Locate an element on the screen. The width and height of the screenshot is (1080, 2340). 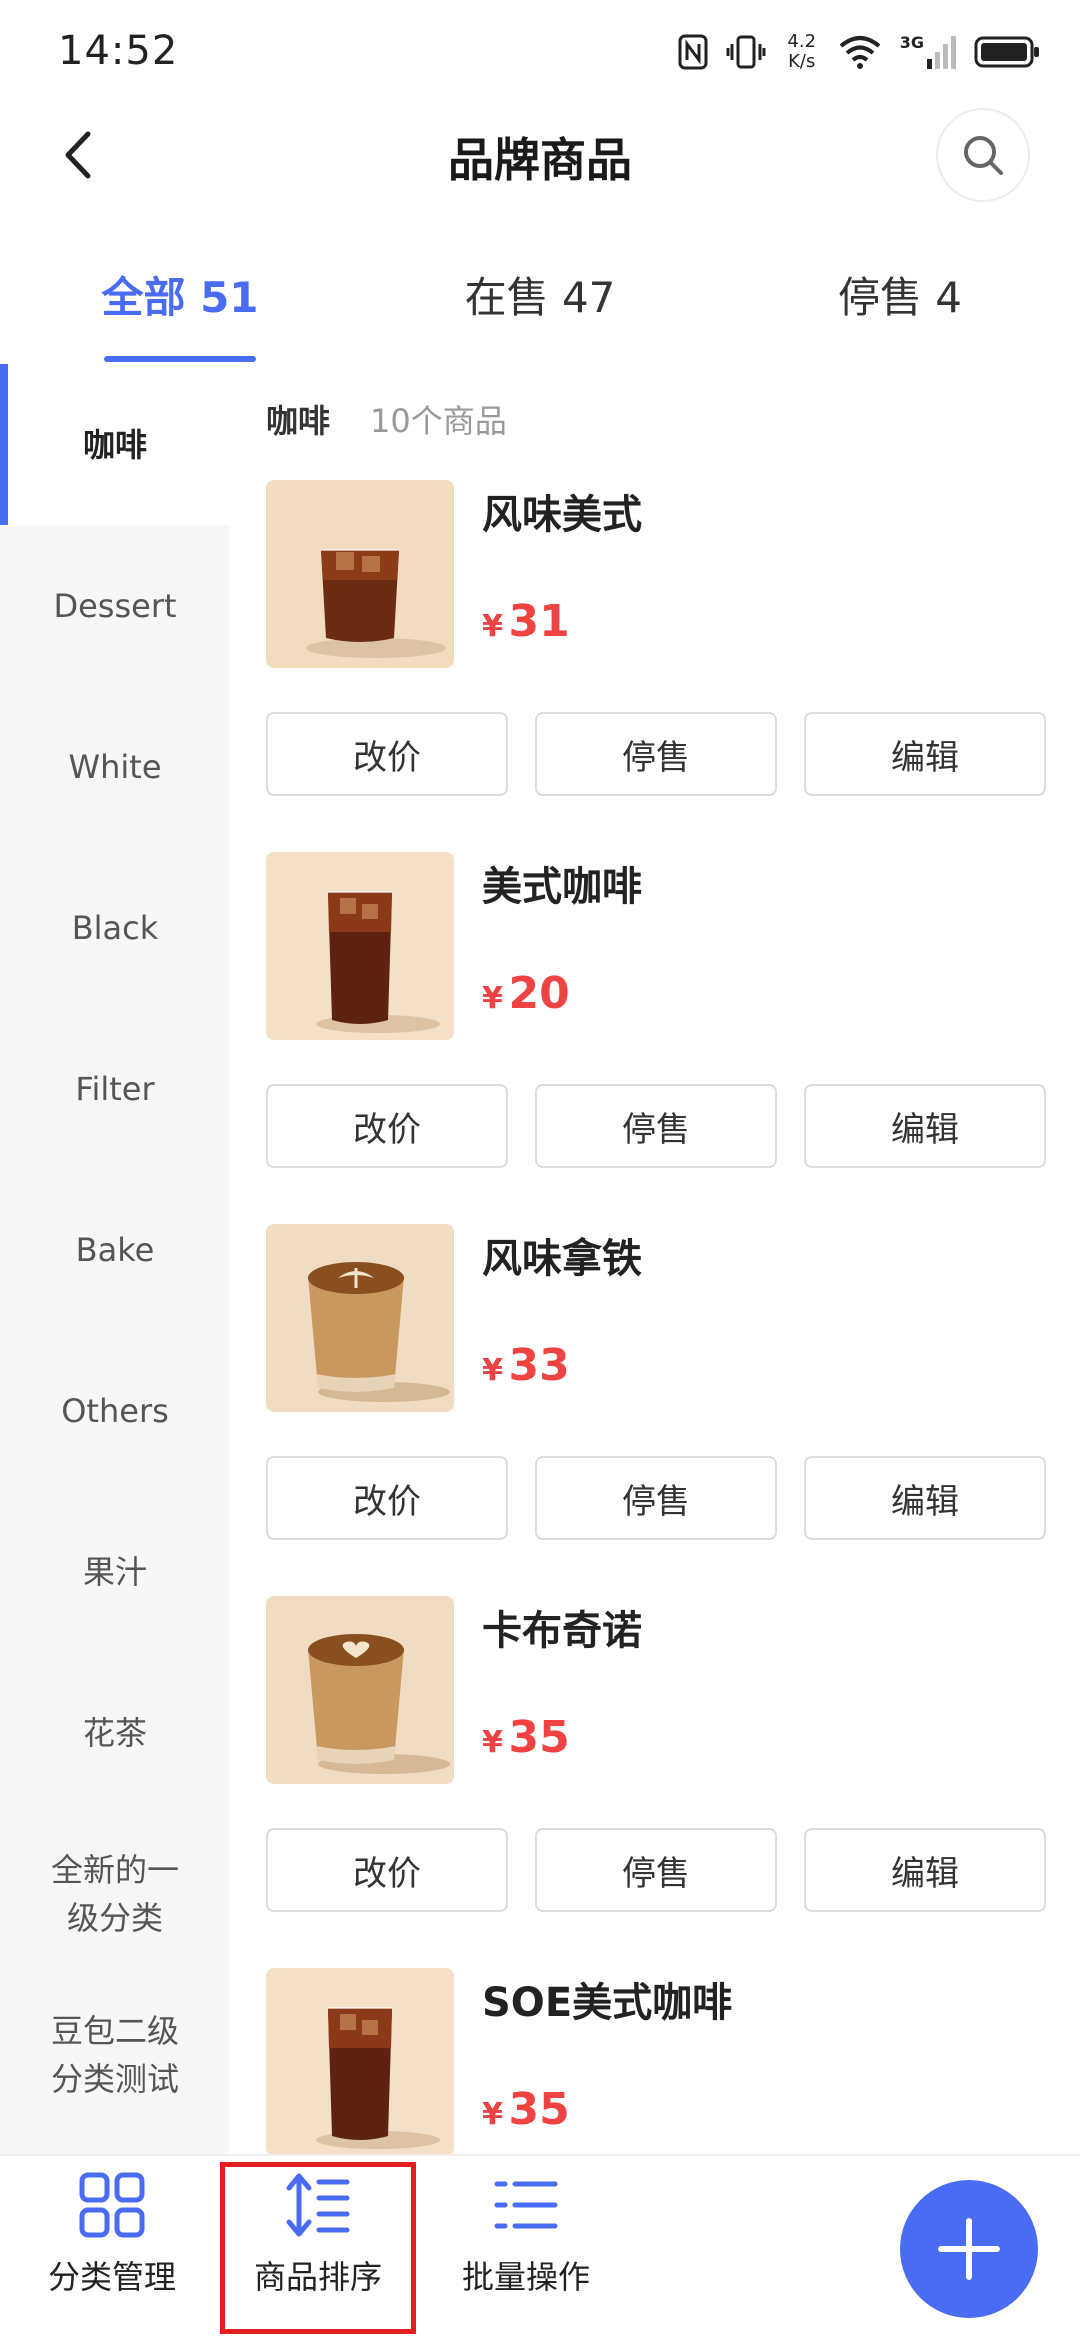
search-icon is located at coordinates (983, 155).